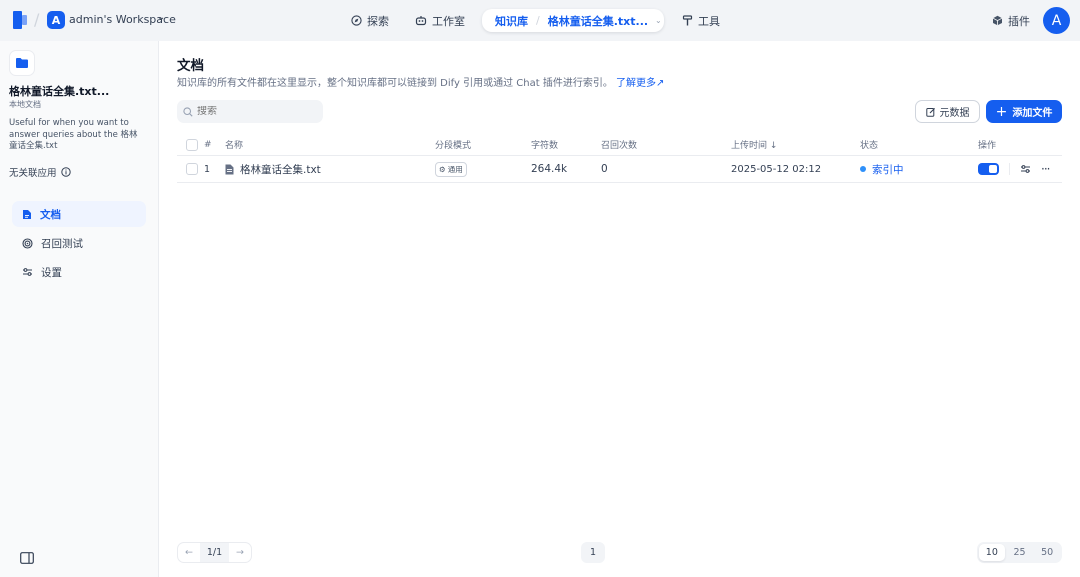 This screenshot has width=1080, height=577. Describe the element at coordinates (640, 83) in the screenshot. I see `learn-more-link: 了解更多↗` at that location.